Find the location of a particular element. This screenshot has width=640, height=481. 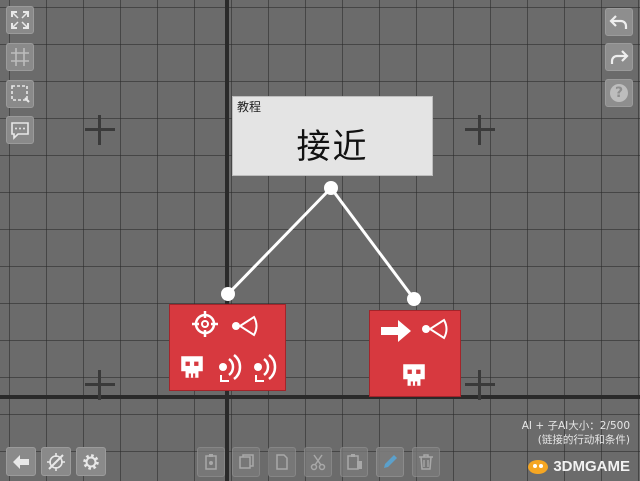

duplicate-button is located at coordinates (282, 462).